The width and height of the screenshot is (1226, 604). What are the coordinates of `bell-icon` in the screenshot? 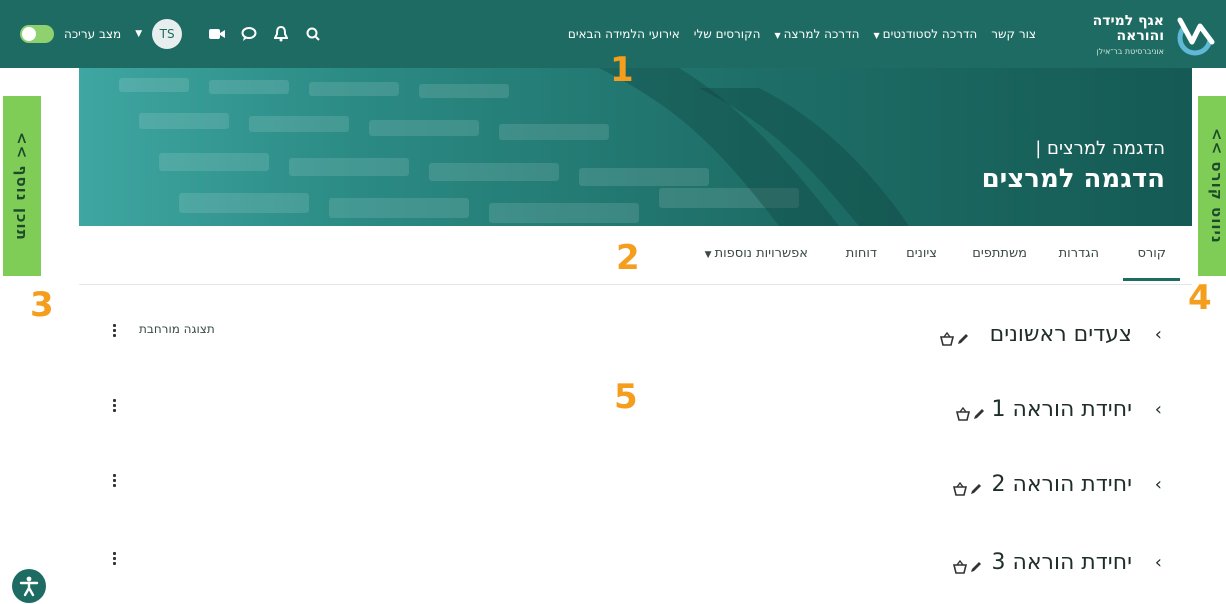 It's located at (281, 34).